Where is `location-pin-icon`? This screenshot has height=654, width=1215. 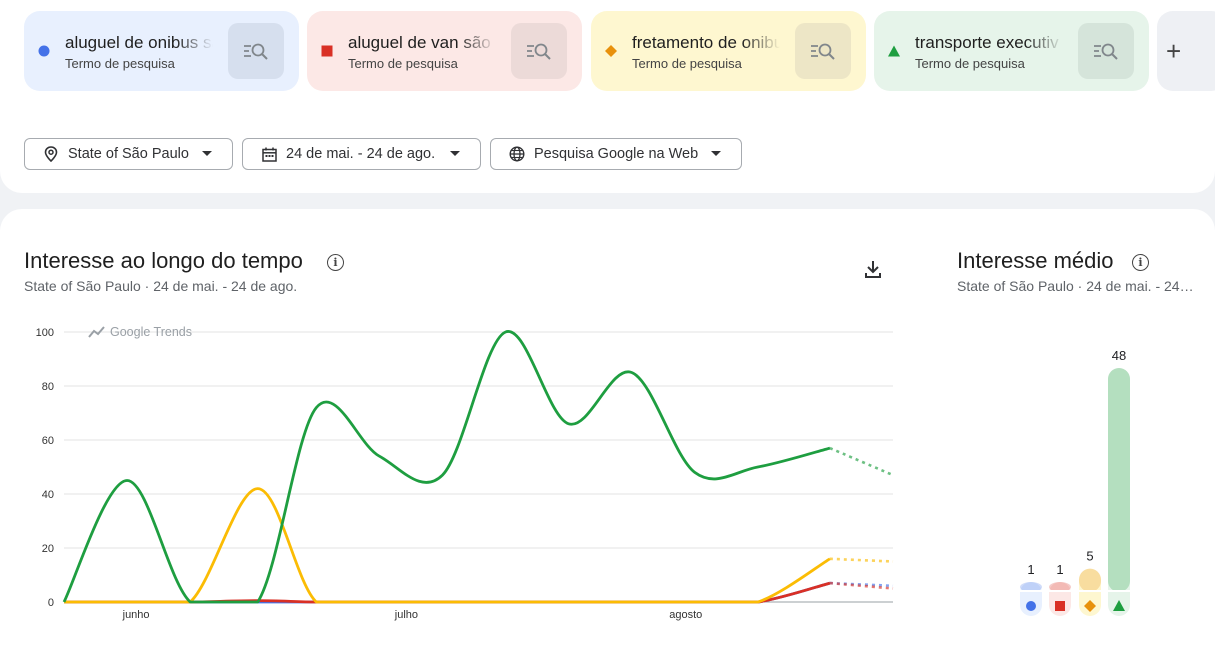
location-pin-icon is located at coordinates (51, 154).